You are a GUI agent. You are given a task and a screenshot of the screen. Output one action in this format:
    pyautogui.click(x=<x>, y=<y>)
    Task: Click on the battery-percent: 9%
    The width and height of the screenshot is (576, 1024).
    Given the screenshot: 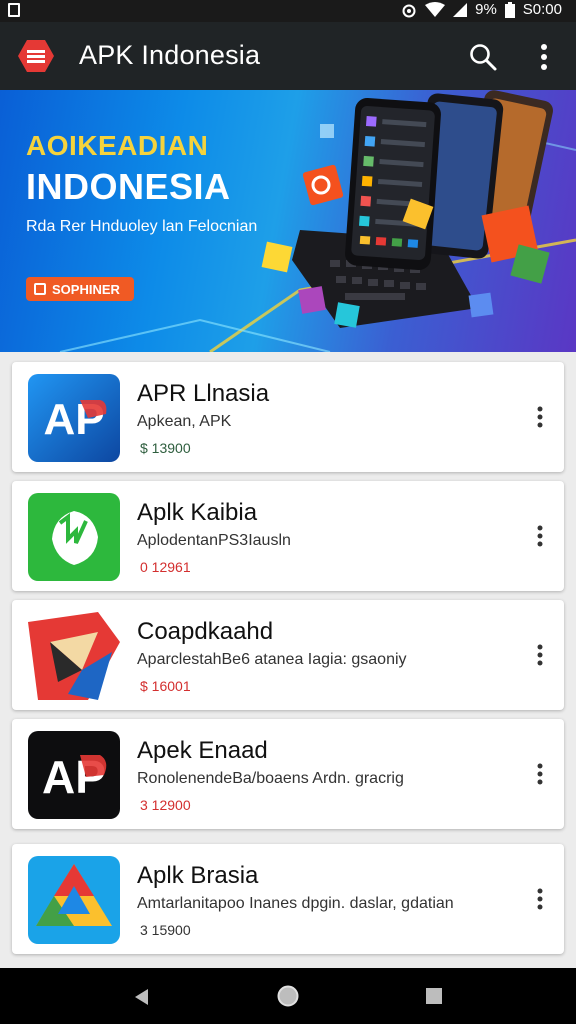 What is the action you would take?
    pyautogui.click(x=486, y=9)
    